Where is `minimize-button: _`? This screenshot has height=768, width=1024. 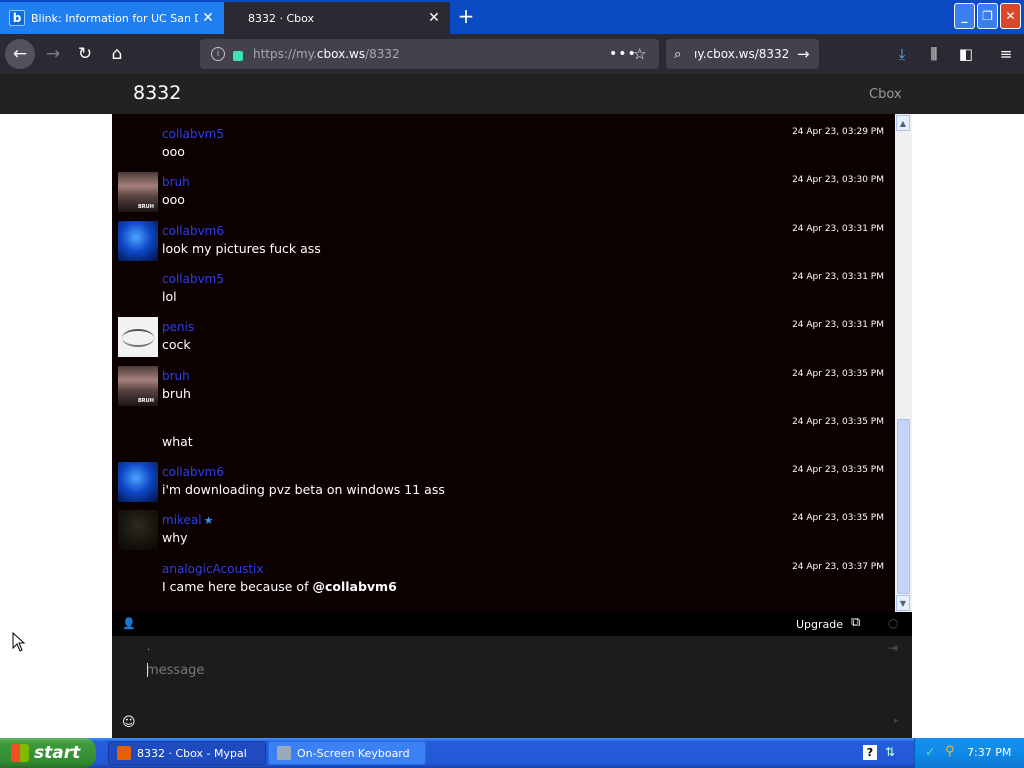
minimize-button: _ is located at coordinates (964, 16).